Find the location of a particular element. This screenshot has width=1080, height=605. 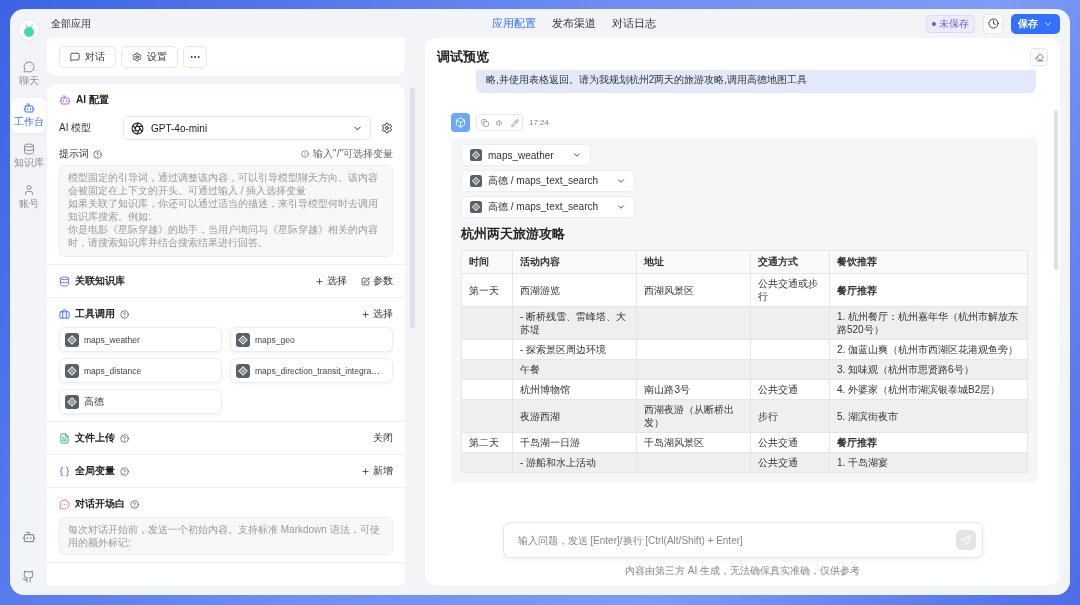

clear-button is located at coordinates (1039, 57).